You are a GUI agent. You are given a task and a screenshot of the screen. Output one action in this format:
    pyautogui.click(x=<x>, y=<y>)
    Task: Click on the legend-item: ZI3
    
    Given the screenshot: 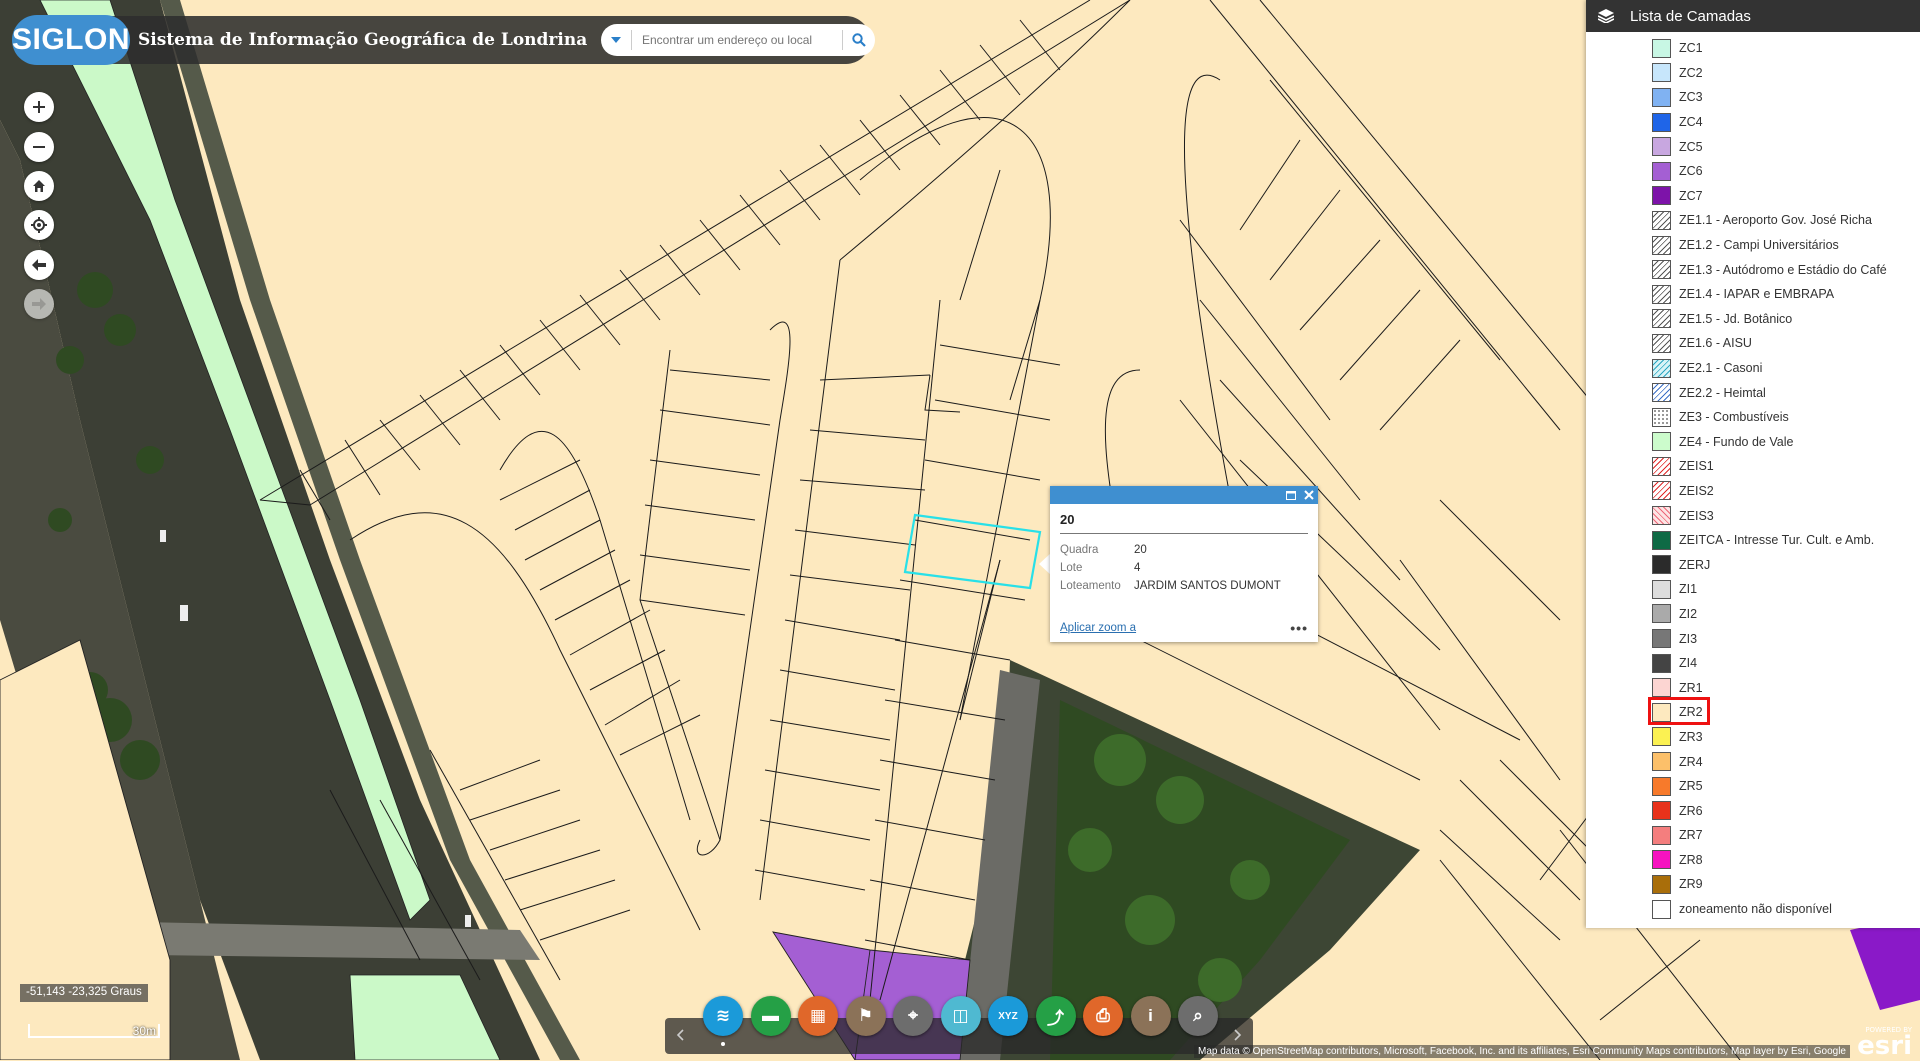 What is the action you would take?
    pyautogui.click(x=1753, y=638)
    